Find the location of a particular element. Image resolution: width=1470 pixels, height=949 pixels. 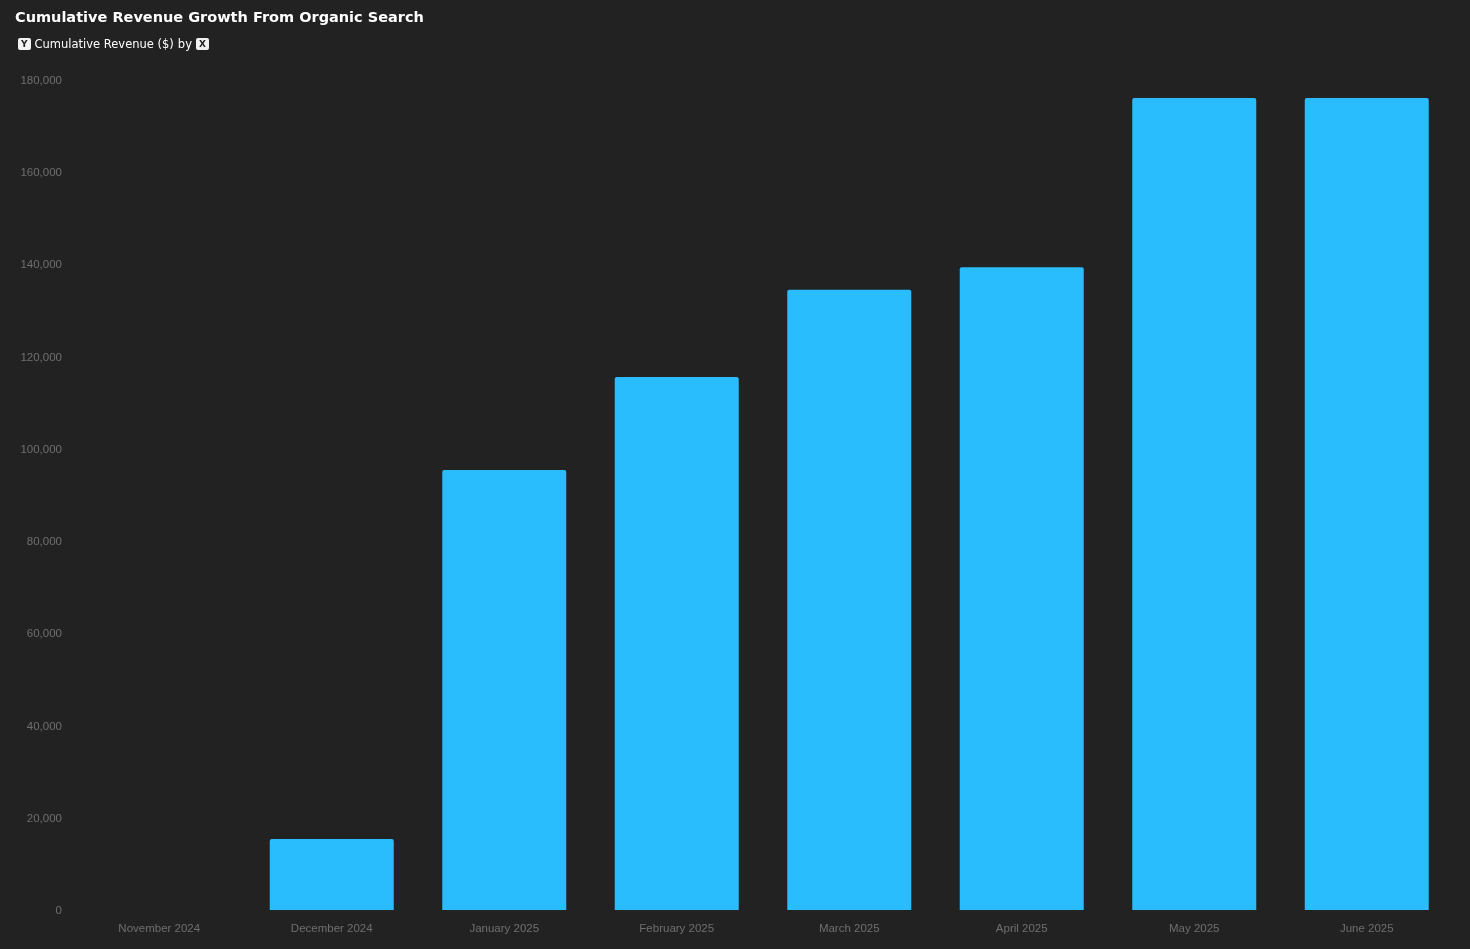

x-tick-label: February 2025 is located at coordinates (677, 928).